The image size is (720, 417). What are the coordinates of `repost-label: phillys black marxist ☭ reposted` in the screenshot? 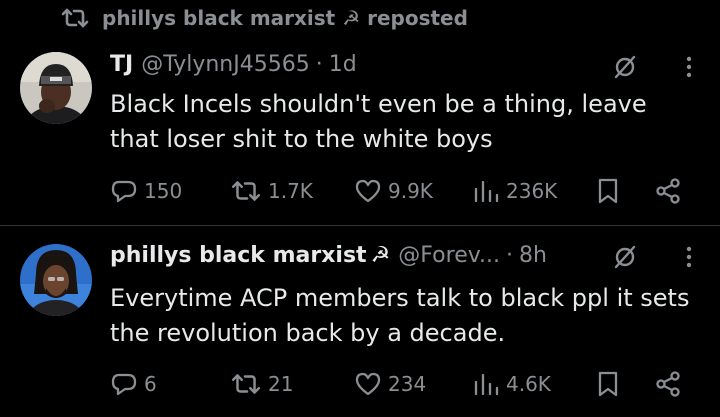 It's located at (285, 18).